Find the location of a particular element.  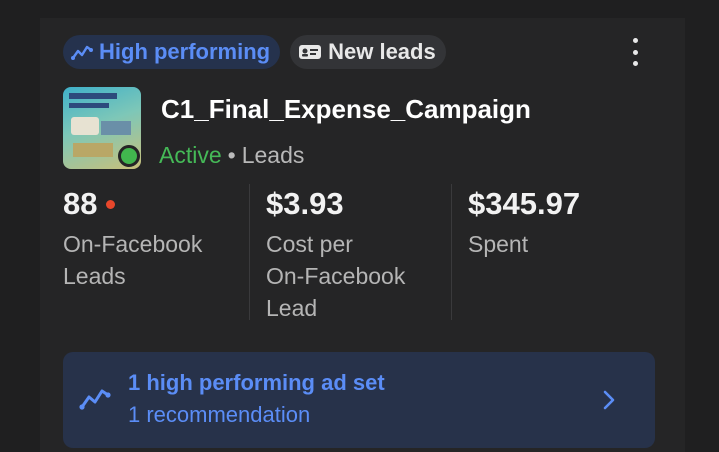

campaign-status-line: Active • Leads is located at coordinates (231, 155).